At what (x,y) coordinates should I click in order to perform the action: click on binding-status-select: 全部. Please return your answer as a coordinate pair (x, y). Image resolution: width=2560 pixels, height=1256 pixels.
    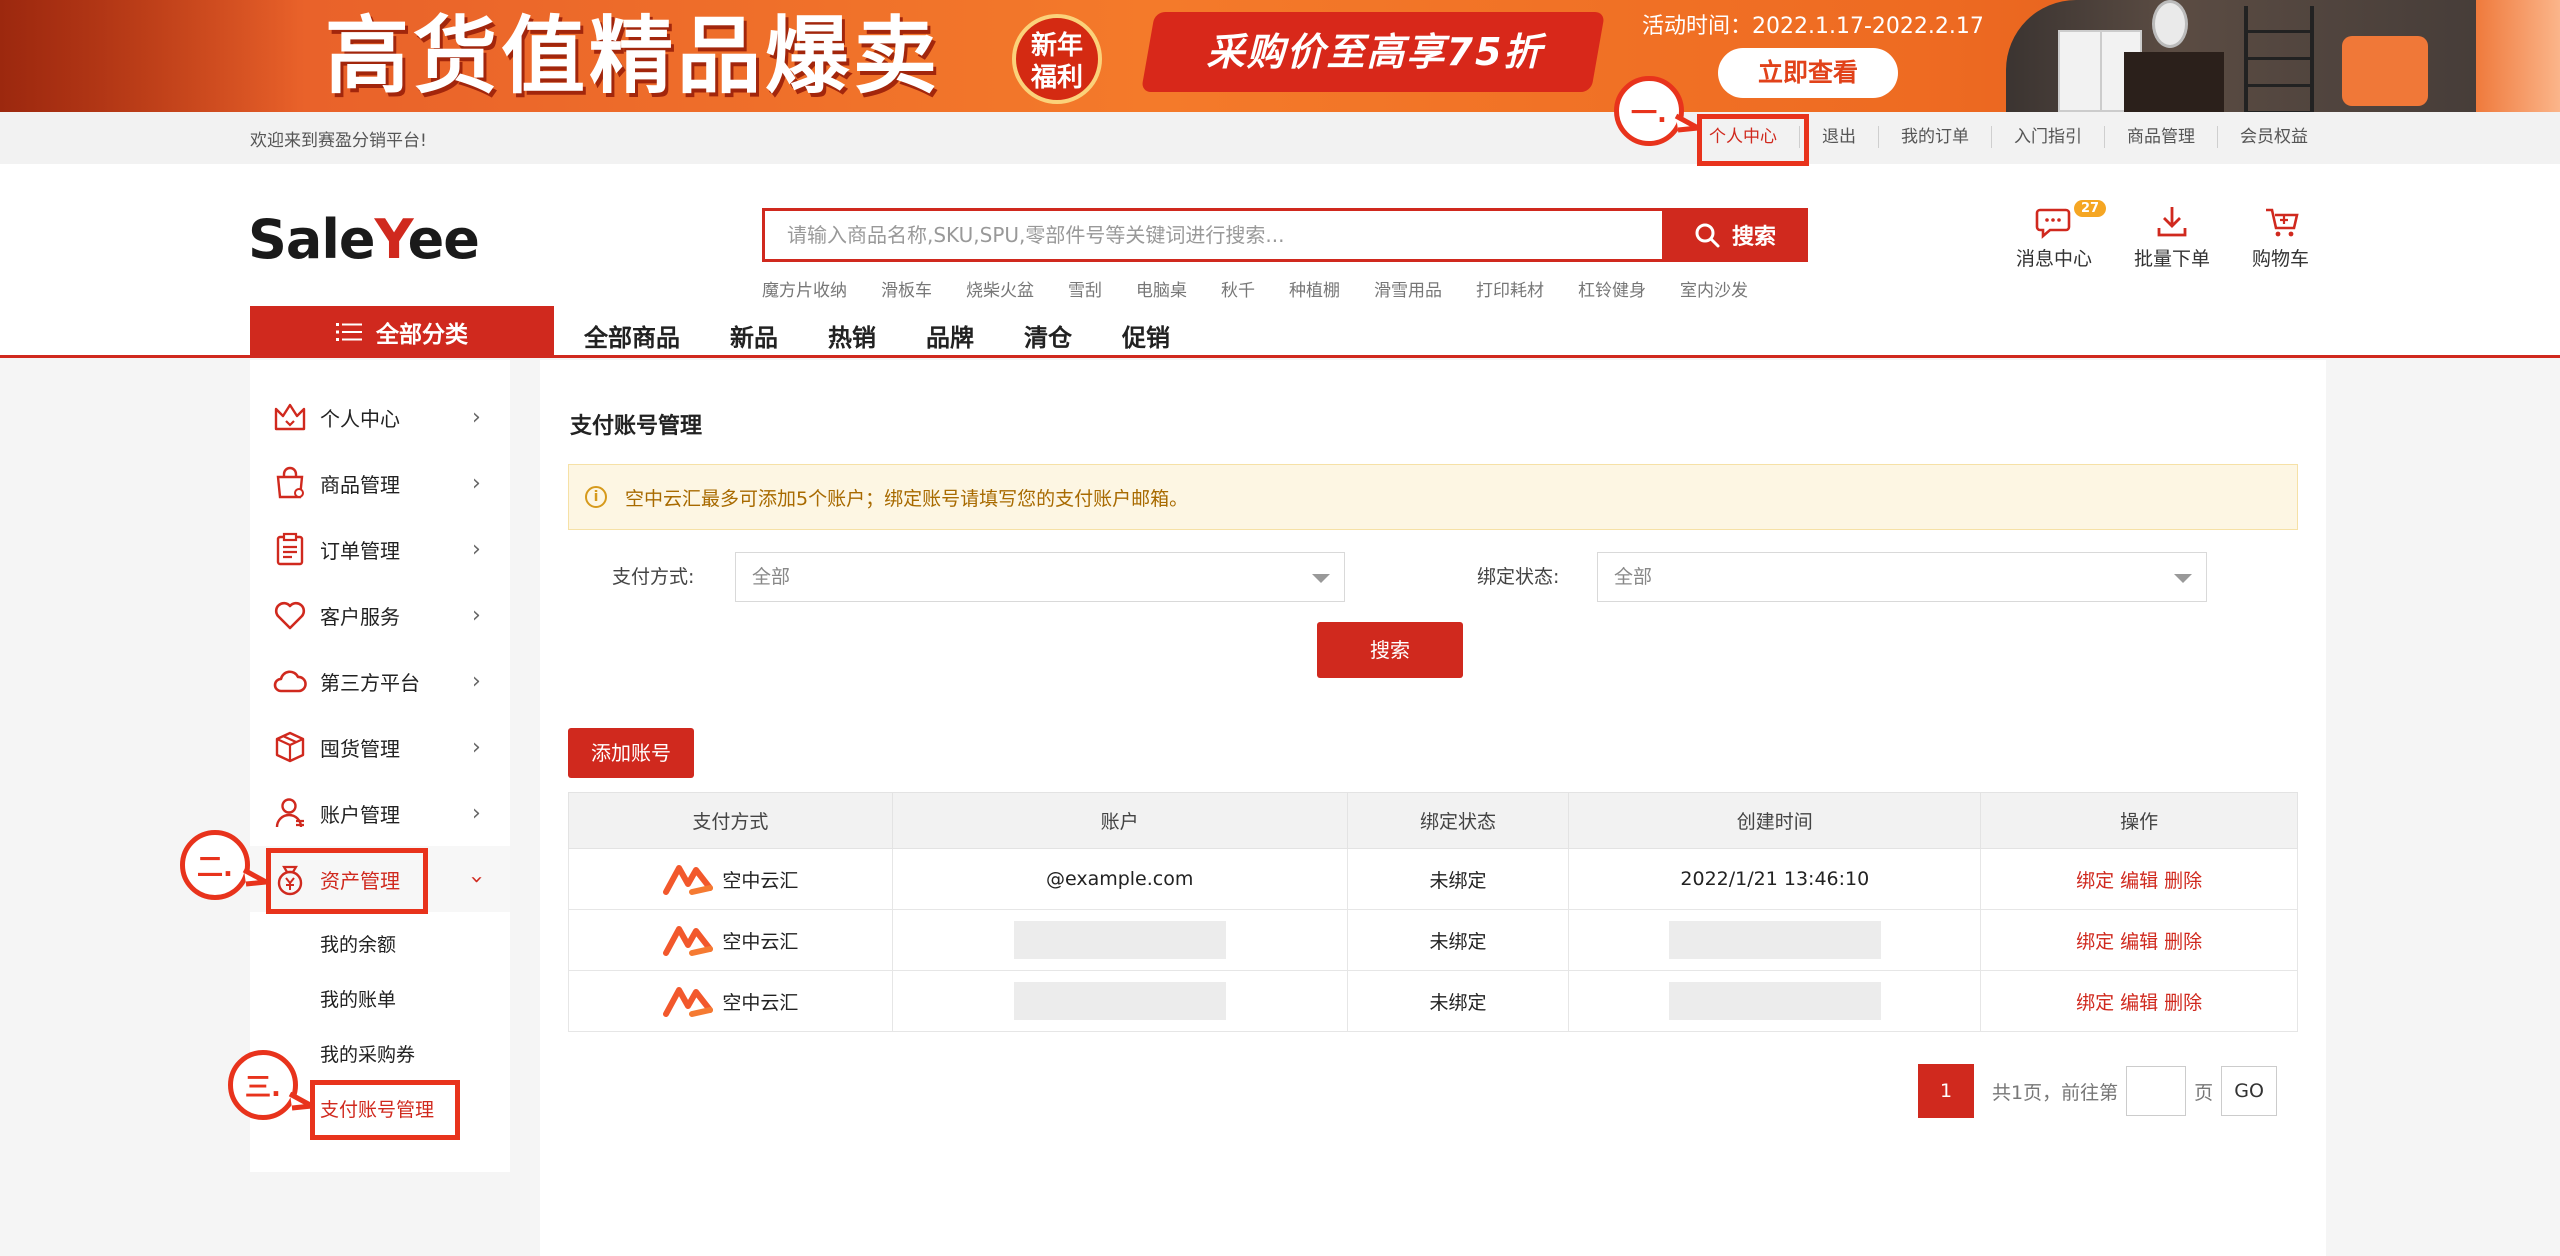
    Looking at the image, I should click on (1902, 577).